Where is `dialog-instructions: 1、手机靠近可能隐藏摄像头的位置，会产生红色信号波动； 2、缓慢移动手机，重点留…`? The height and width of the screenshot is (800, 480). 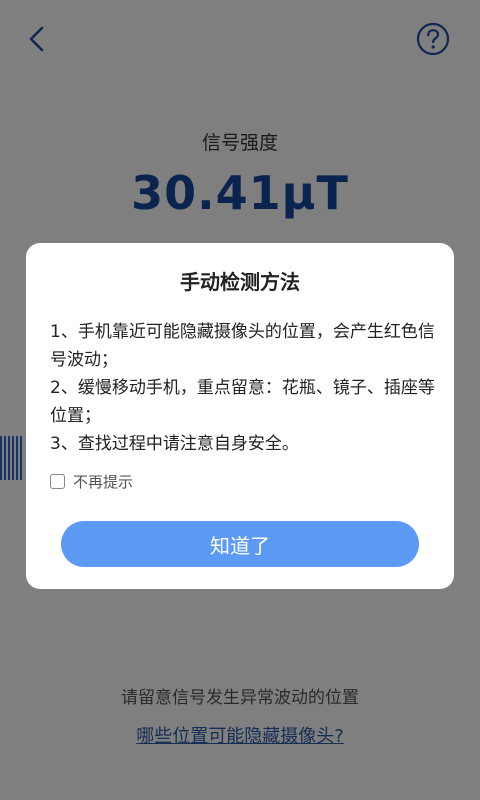 dialog-instructions: 1、手机靠近可能隐藏摄像头的位置，会产生红色信号波动； 2、缓慢移动手机，重点留… is located at coordinates (245, 388).